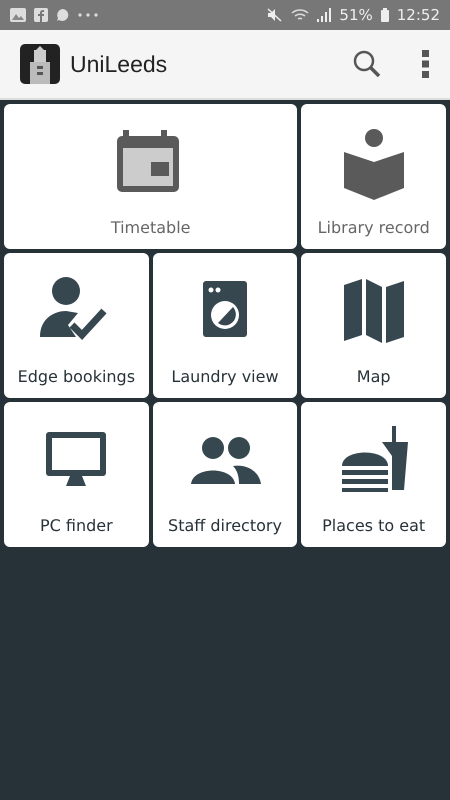 The height and width of the screenshot is (800, 450). Describe the element at coordinates (373, 474) in the screenshot. I see `menu-tile: Places to eat` at that location.